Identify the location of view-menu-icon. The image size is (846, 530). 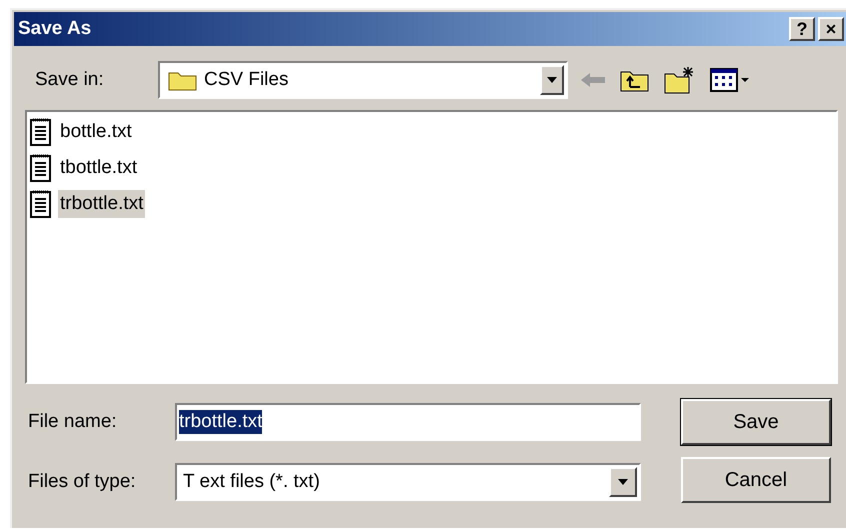
(730, 80).